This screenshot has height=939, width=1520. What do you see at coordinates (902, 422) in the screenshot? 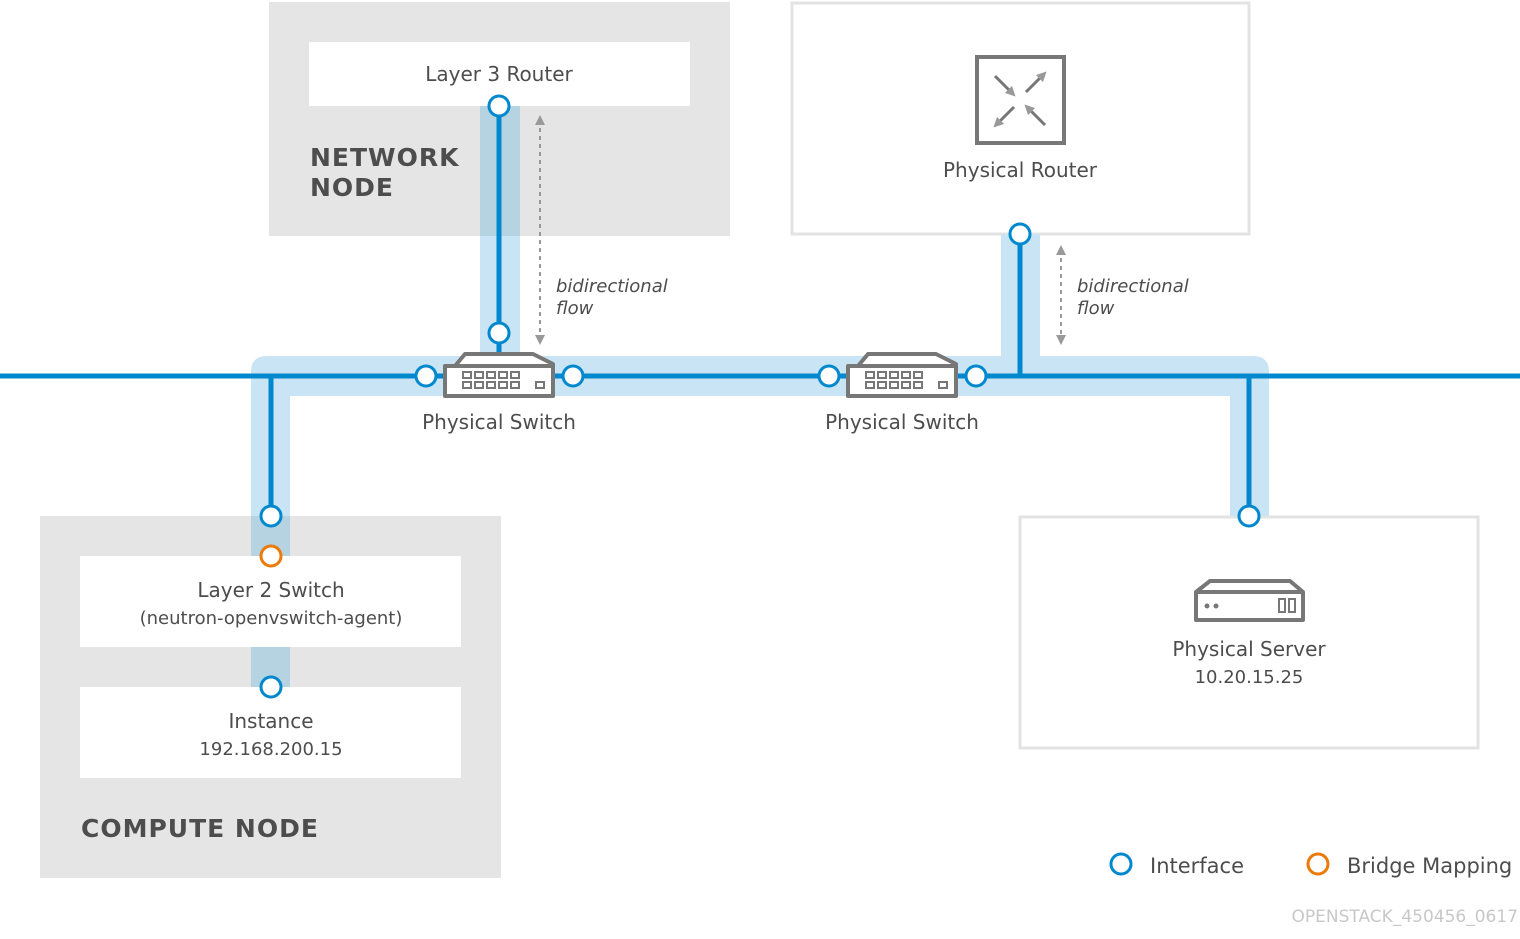
I see `physical-switch-label-2: Physical Switch` at bounding box center [902, 422].